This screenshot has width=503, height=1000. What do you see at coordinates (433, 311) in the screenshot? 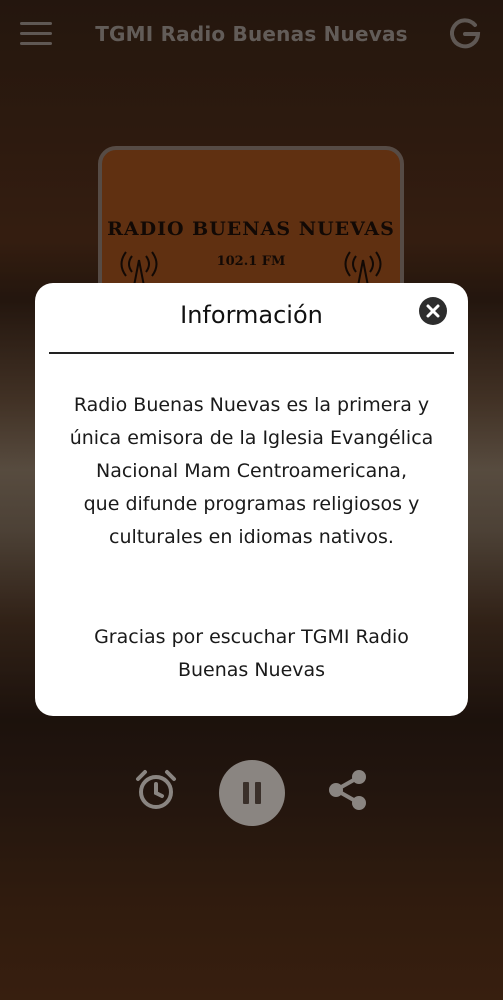
I see `close-icon` at bounding box center [433, 311].